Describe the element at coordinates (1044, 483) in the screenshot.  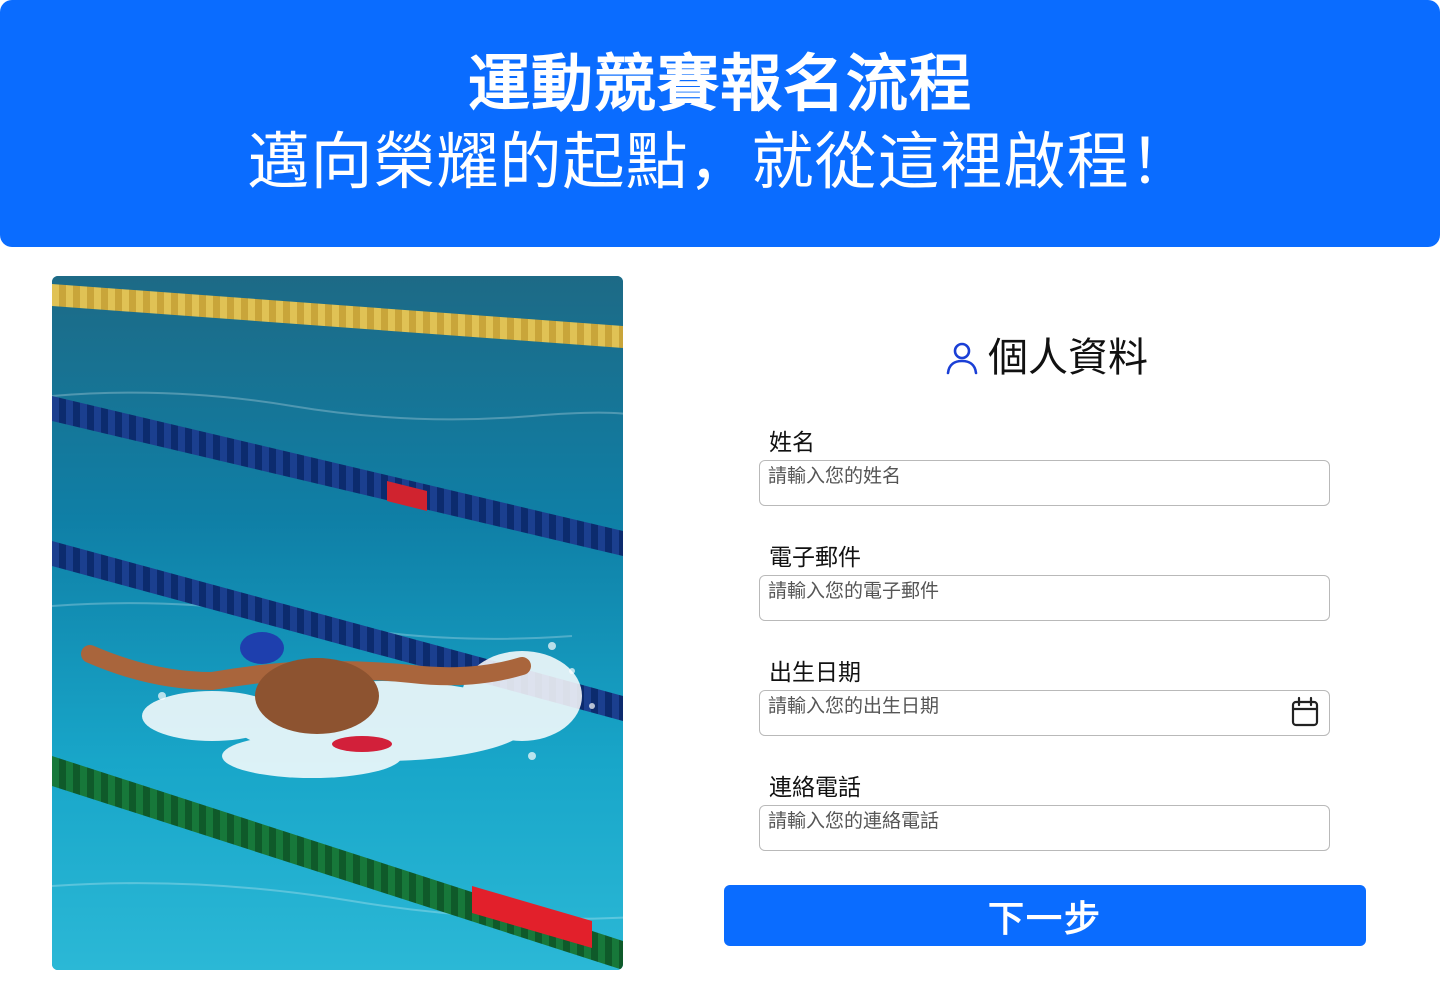
I see `name-input` at that location.